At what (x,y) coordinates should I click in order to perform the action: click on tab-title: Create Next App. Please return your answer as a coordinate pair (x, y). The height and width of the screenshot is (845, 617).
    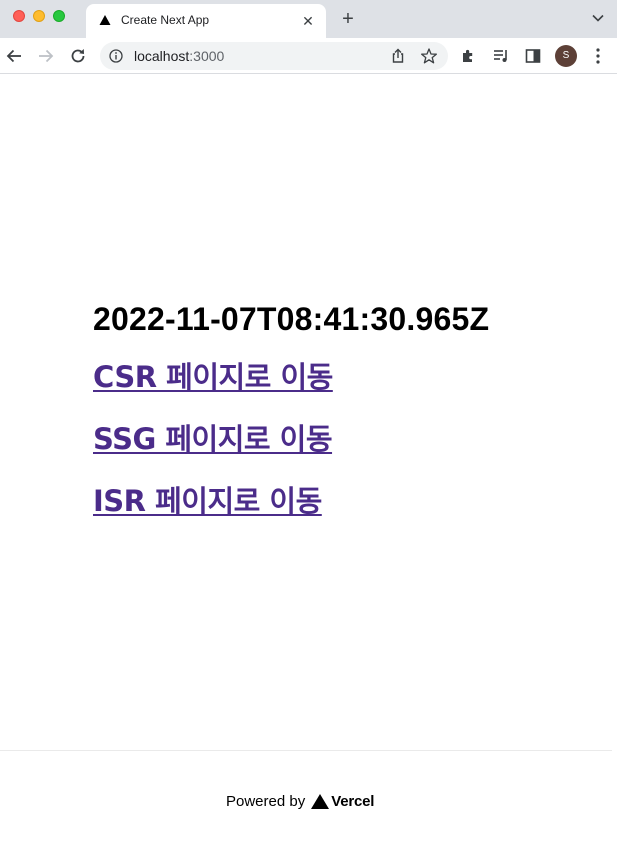
    Looking at the image, I should click on (165, 20).